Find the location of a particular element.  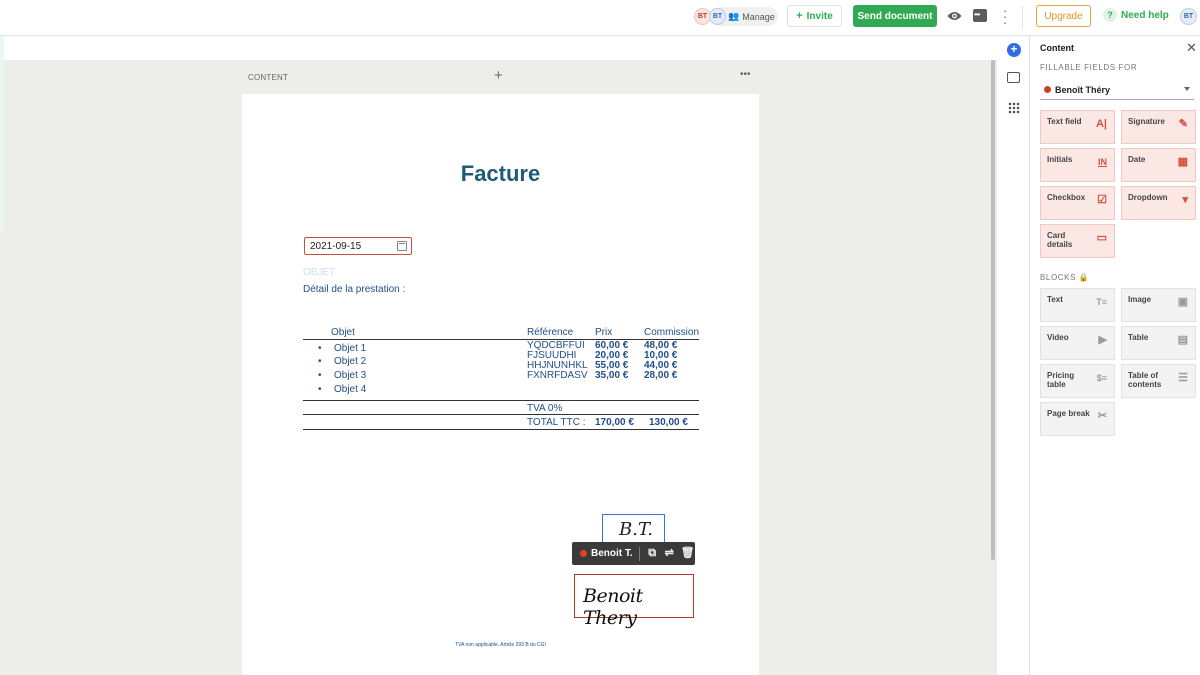

content-section-label: CONTENT is located at coordinates (268, 77).